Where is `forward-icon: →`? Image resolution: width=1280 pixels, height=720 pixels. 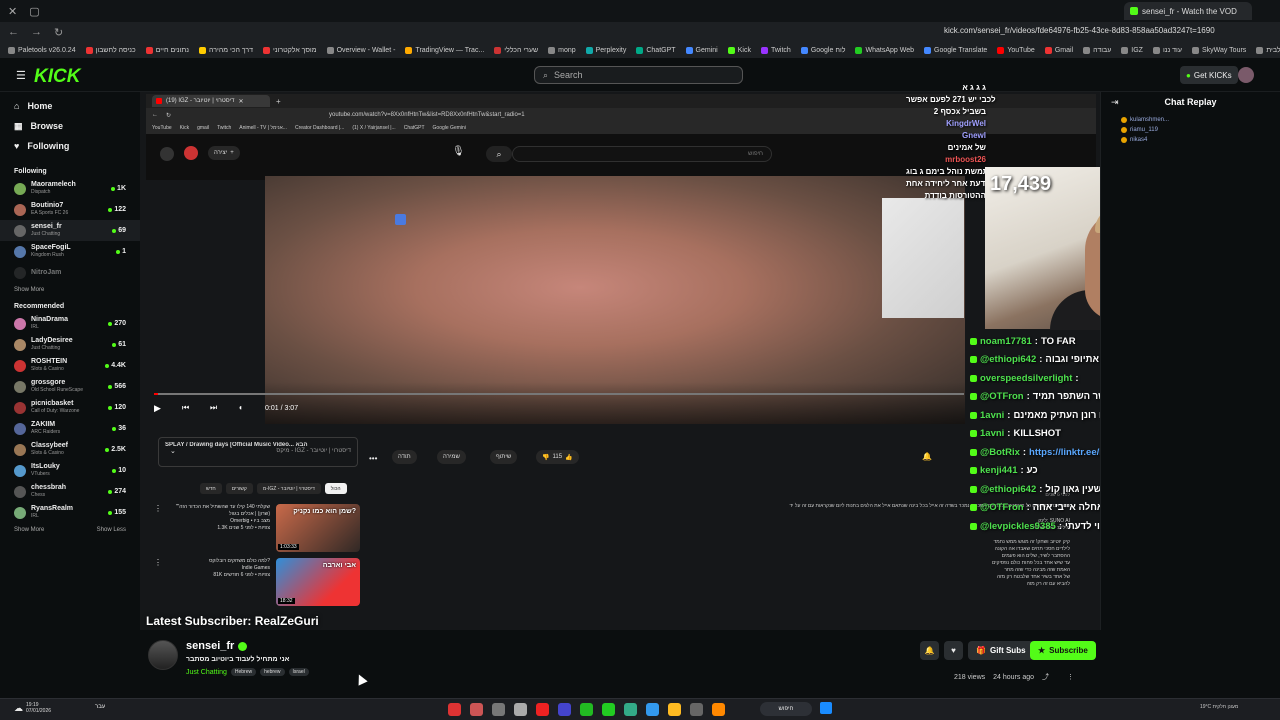
forward-icon: → is located at coordinates (36, 32).